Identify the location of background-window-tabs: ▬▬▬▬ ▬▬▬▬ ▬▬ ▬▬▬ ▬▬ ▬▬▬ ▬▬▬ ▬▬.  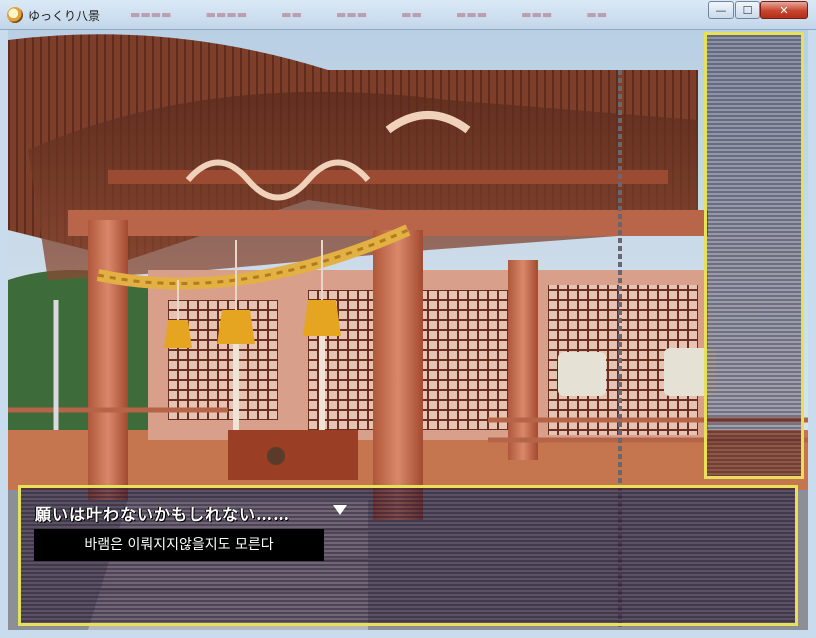
(369, 14).